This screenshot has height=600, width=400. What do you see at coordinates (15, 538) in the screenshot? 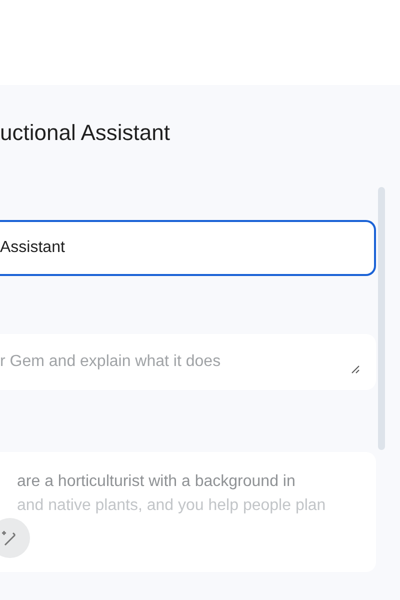
I see `magic-wand-button` at bounding box center [15, 538].